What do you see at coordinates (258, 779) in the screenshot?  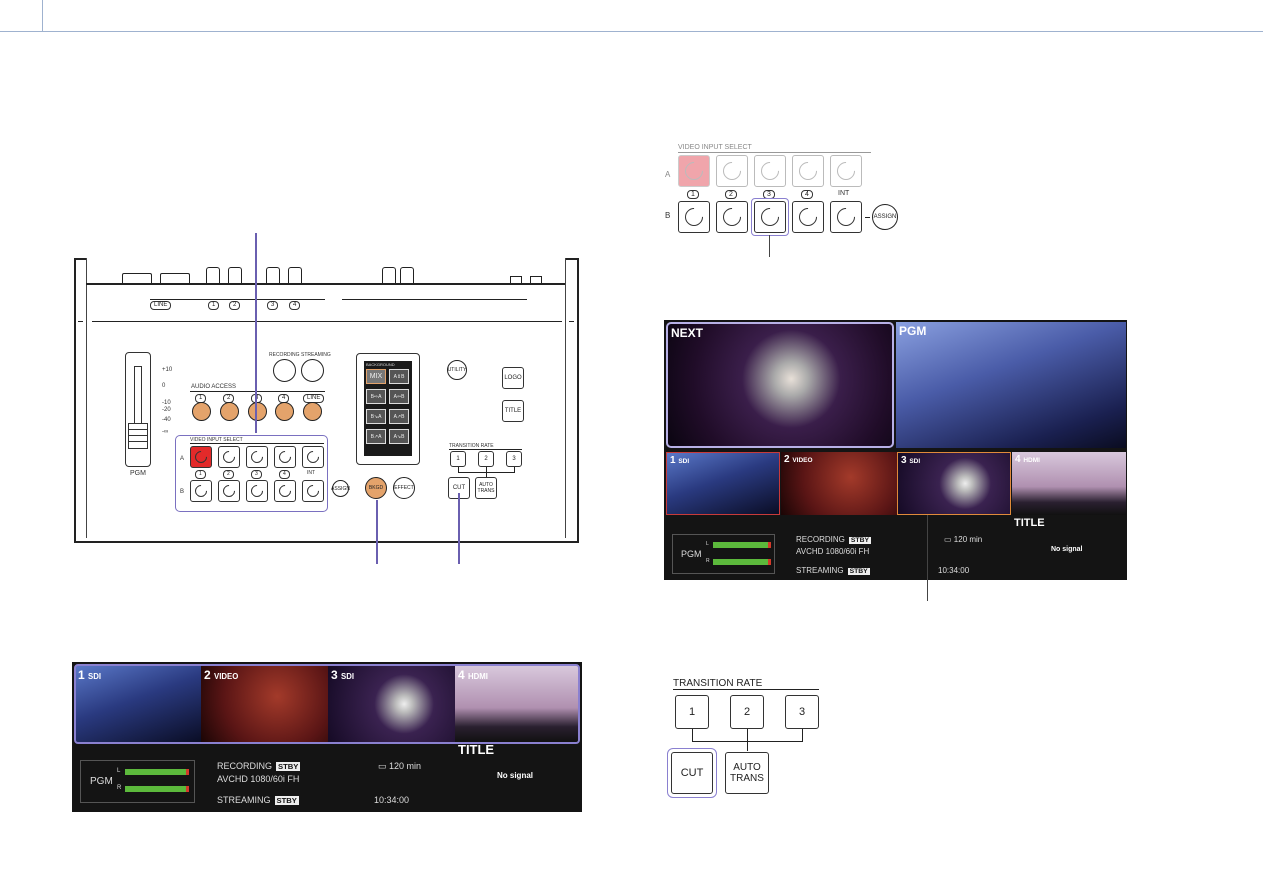 I see `format-label: AVCHD 1080/60i FH` at bounding box center [258, 779].